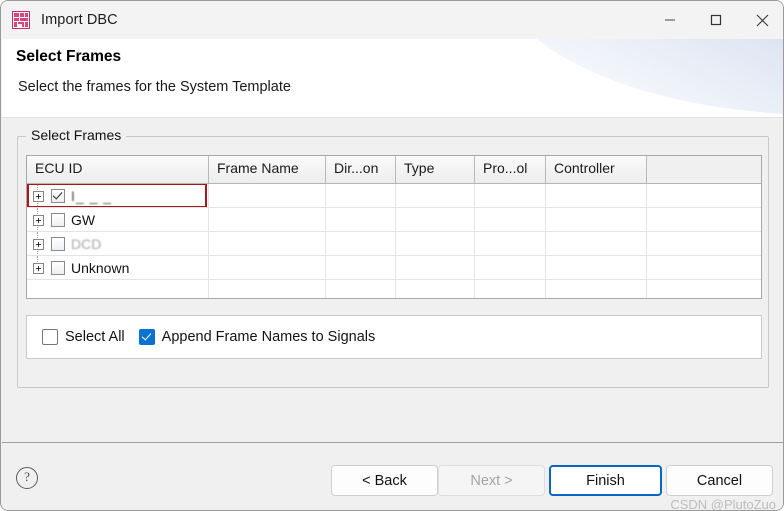 The width and height of the screenshot is (784, 511). Describe the element at coordinates (146, 337) in the screenshot. I see `checkbox-box-checked` at that location.